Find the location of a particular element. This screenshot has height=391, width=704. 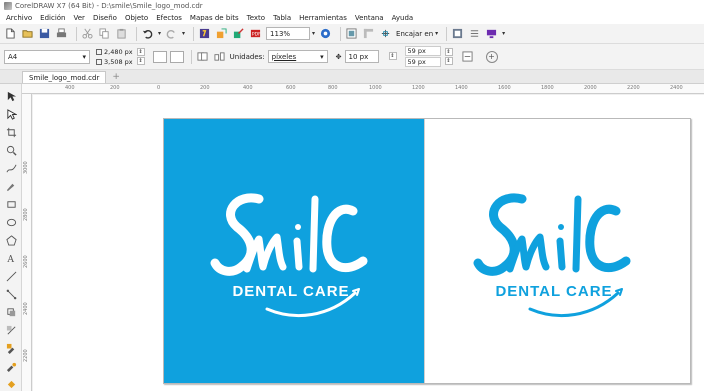

zoom-tool-icon is located at coordinates (11, 150).